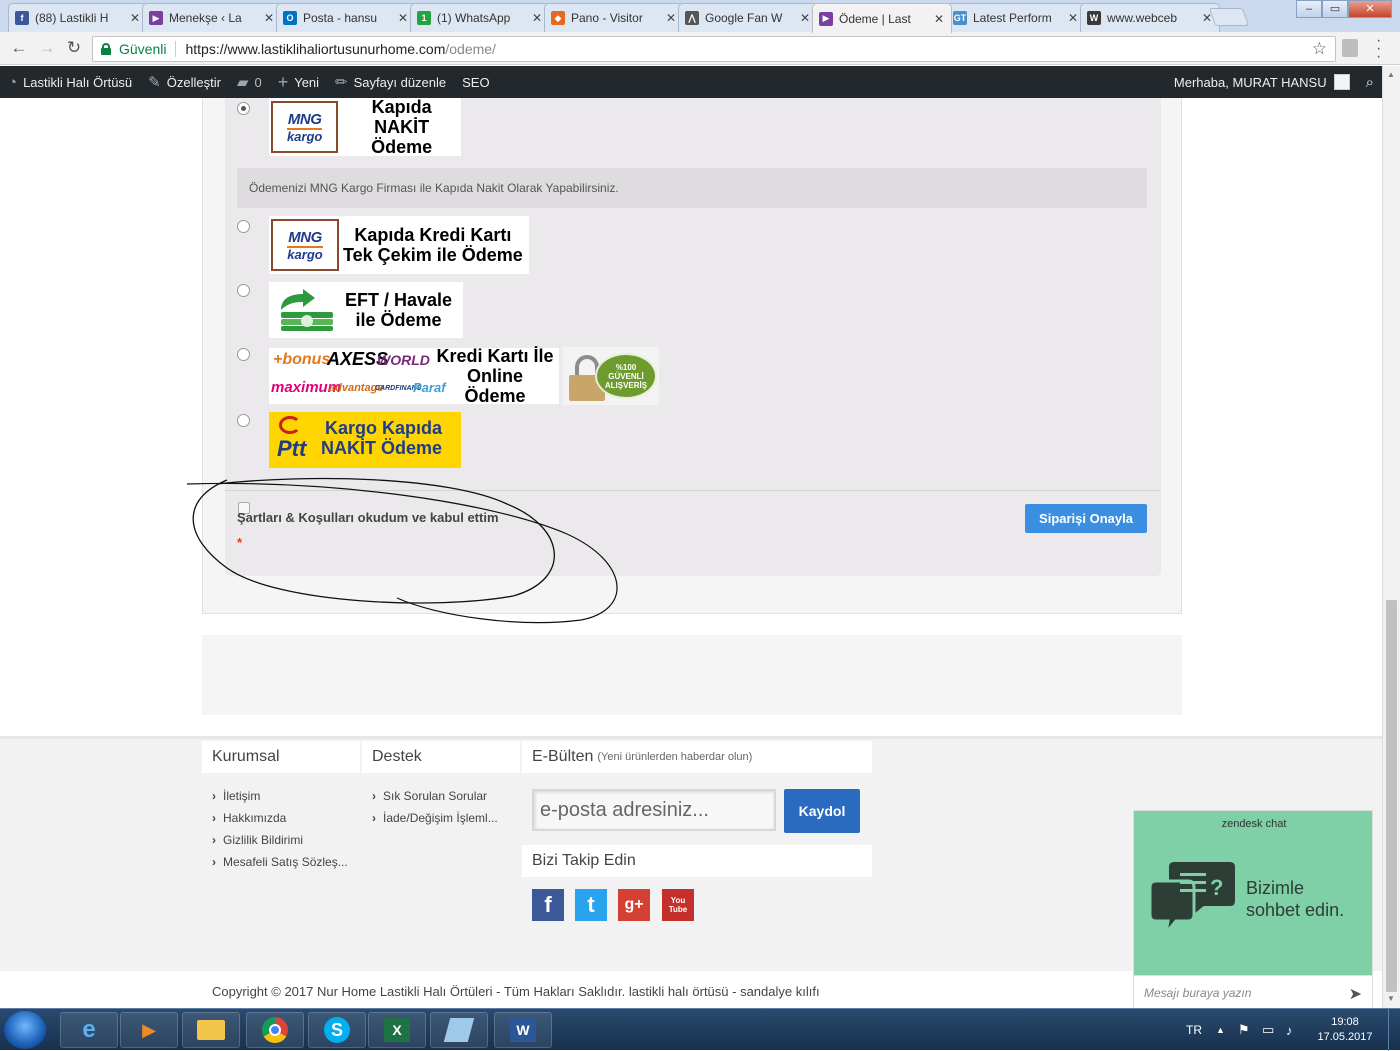  Describe the element at coordinates (337, 1030) in the screenshot. I see `skype-icon: S` at that location.